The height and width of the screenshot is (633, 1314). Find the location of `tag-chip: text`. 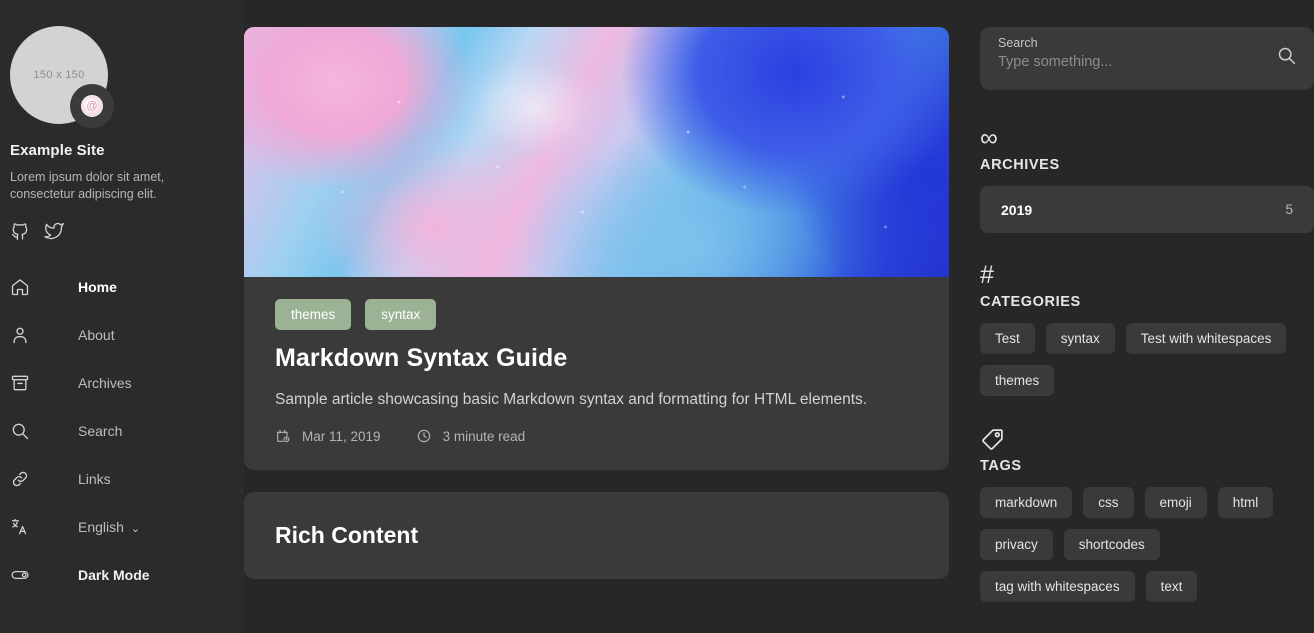

tag-chip: text is located at coordinates (1171, 586).